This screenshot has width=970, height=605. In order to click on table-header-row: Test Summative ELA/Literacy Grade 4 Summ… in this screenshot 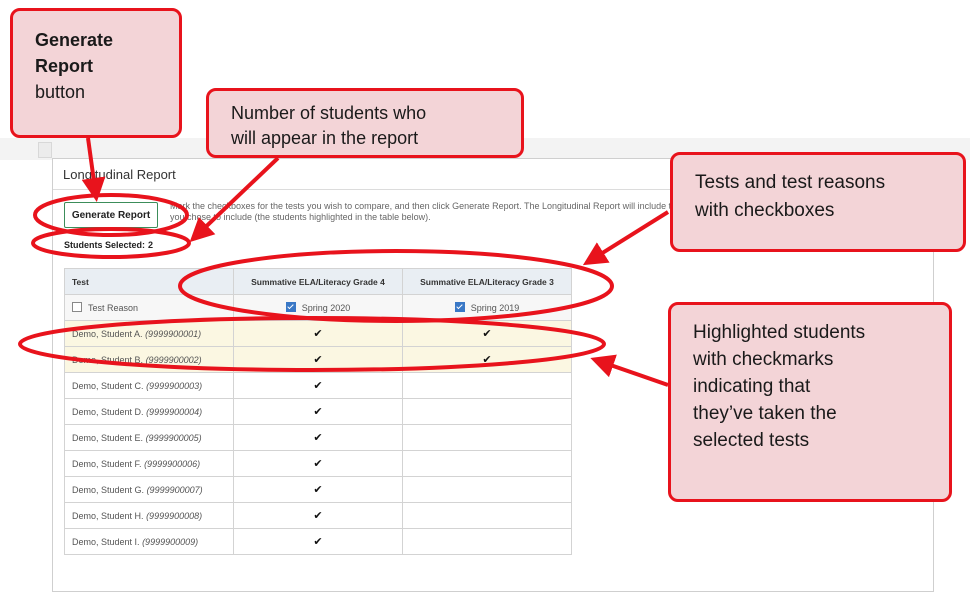, I will do `click(318, 281)`.